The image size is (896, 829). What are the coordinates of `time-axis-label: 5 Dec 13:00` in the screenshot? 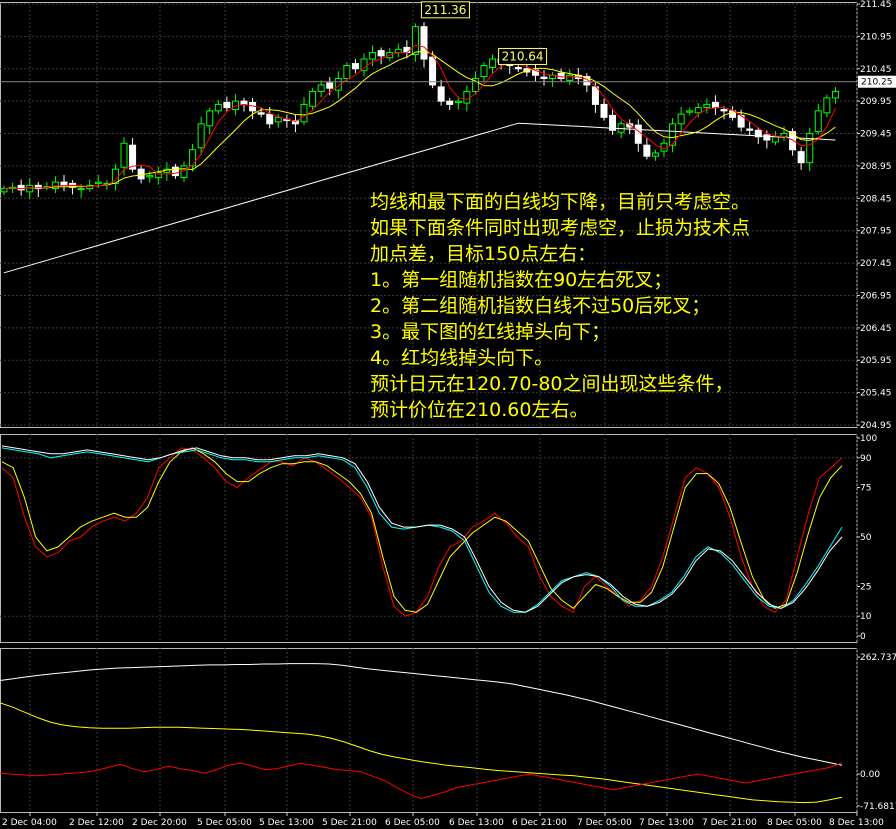 It's located at (286, 823).